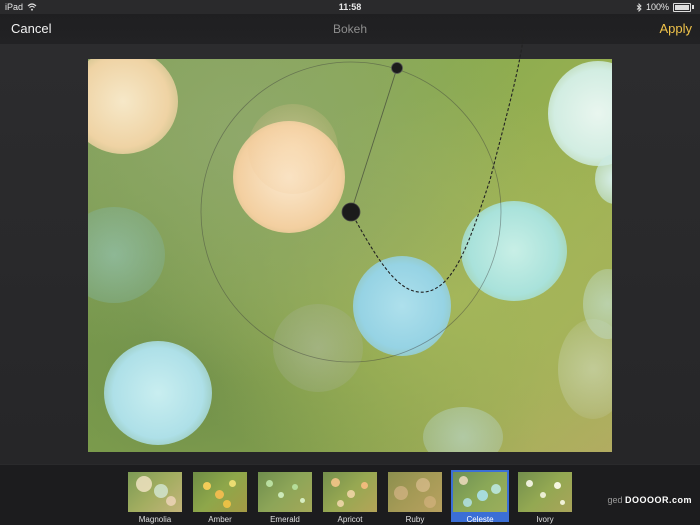 Image resolution: width=700 pixels, height=525 pixels. I want to click on filter-amber: Amber, so click(220, 497).